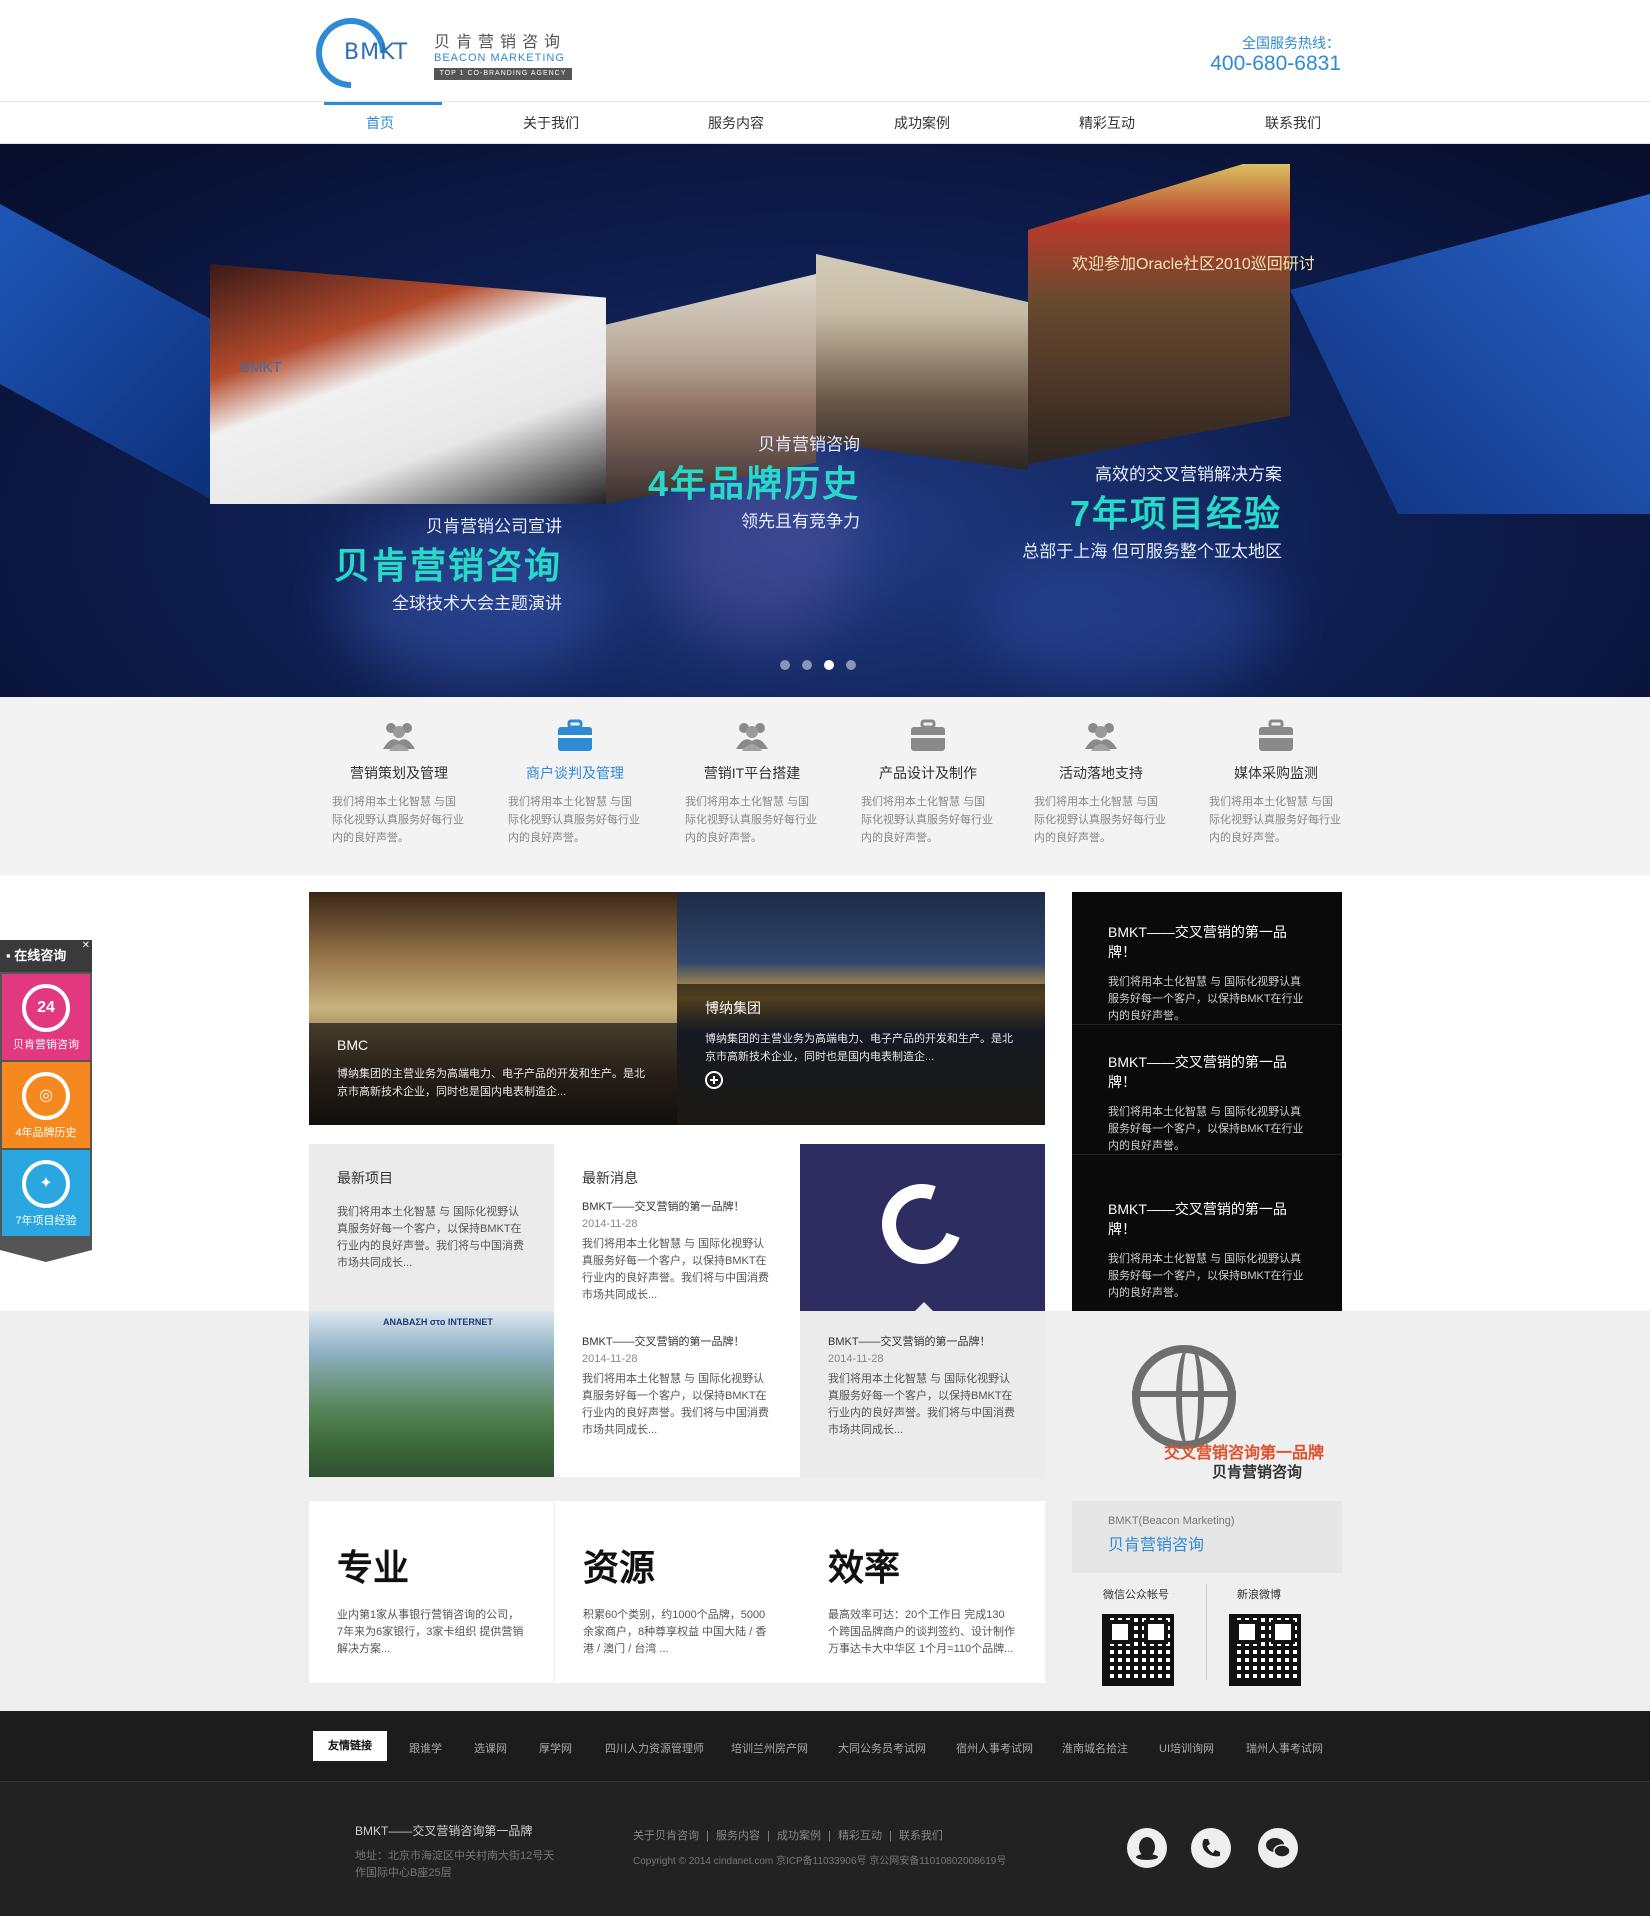  What do you see at coordinates (46, 956) in the screenshot?
I see `online-consult-header: ▪ 在线咨询` at bounding box center [46, 956].